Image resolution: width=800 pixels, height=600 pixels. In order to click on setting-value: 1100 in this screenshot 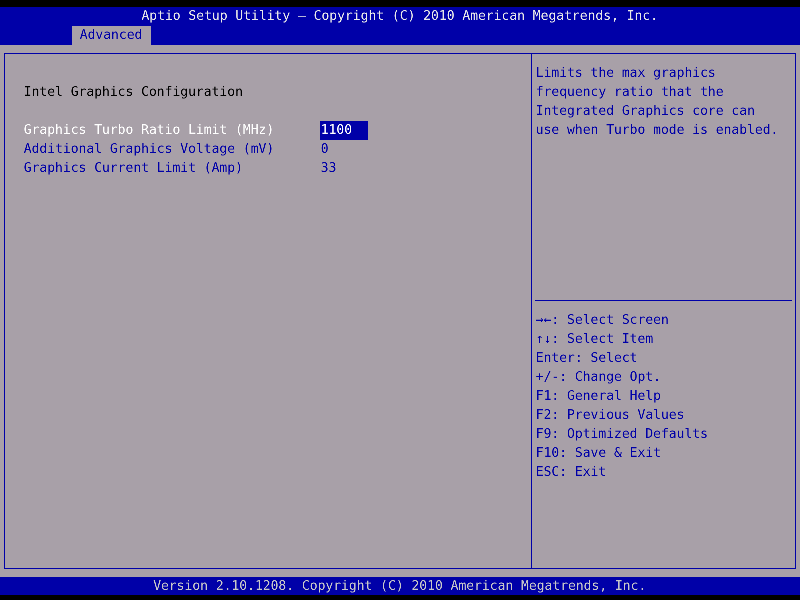, I will do `click(344, 130)`.